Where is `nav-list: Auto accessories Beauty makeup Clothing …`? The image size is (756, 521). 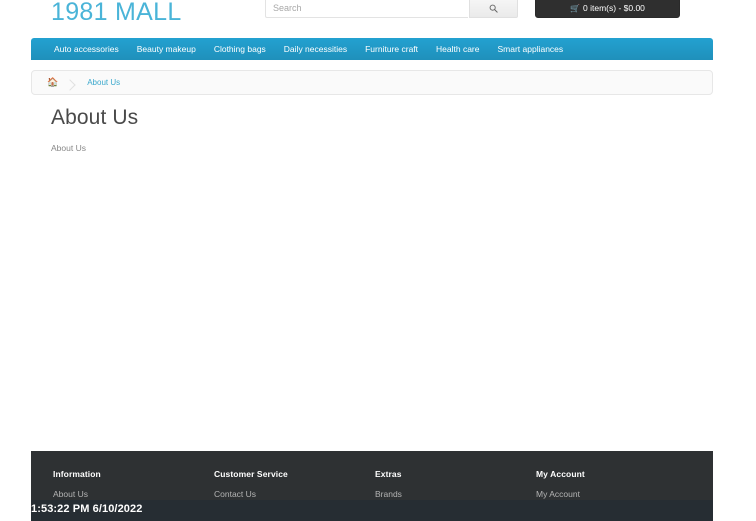
nav-list: Auto accessories Beauty makeup Clothing … is located at coordinates (372, 49).